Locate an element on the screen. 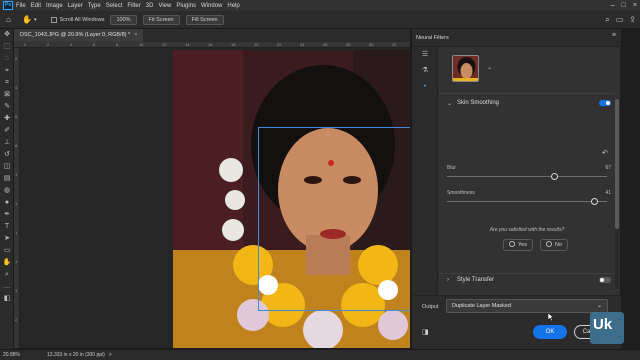 The image size is (640, 360). rectangle-tool-icon: ▭ is located at coordinates (7, 251).